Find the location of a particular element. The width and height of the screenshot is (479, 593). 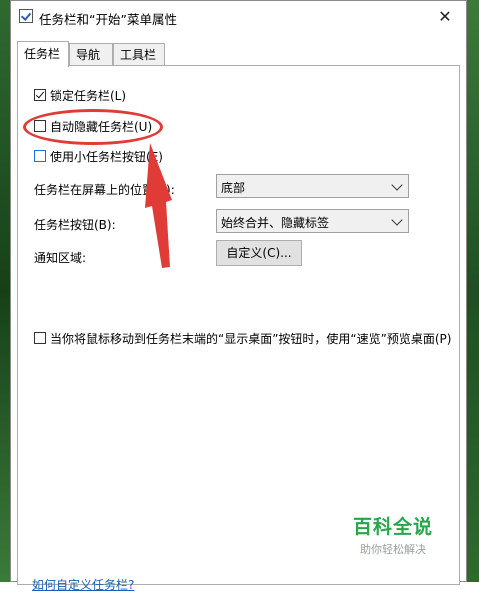

tab-taskbar: 任务栏 is located at coordinates (43, 54).